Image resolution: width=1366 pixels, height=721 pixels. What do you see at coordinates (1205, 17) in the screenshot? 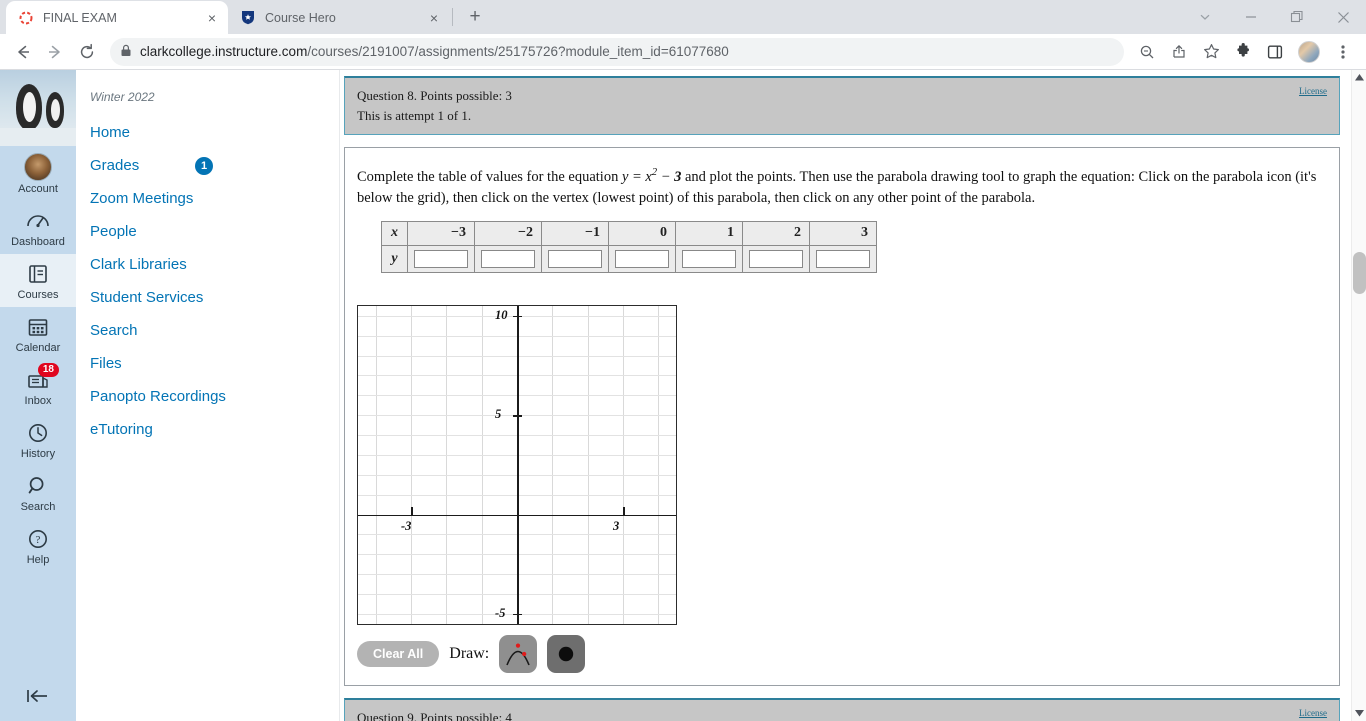
I see `chevron-down-icon` at bounding box center [1205, 17].